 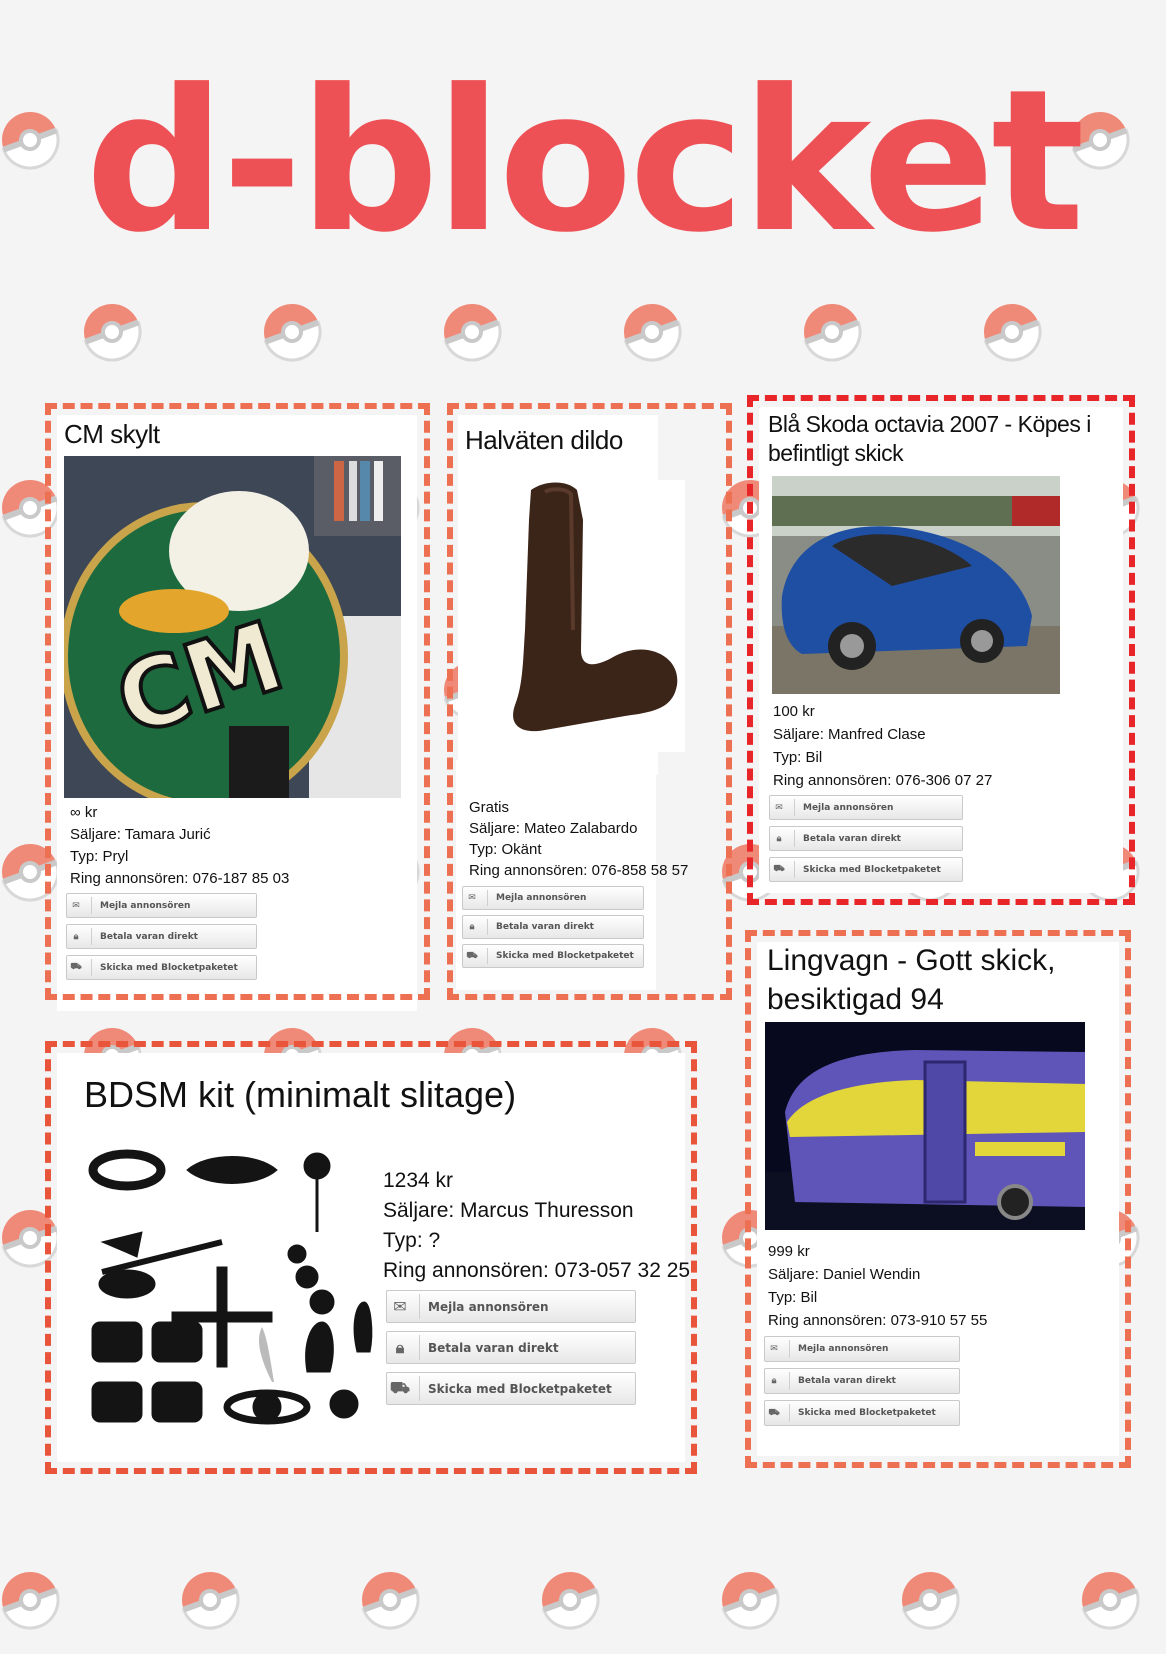 What do you see at coordinates (941, 650) in the screenshot?
I see `listing-card-skoda` at bounding box center [941, 650].